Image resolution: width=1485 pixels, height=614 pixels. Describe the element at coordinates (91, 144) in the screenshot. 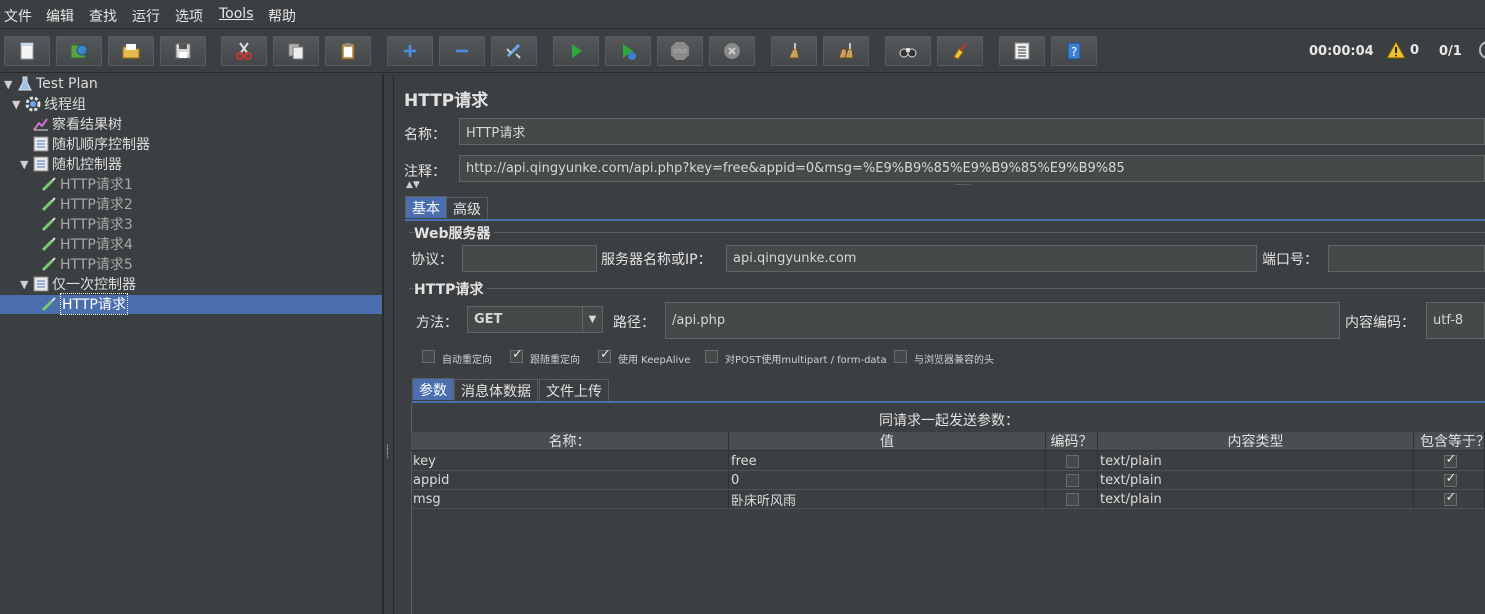

I see `tree-node-random-order-controller: 随机顺序控制器` at that location.